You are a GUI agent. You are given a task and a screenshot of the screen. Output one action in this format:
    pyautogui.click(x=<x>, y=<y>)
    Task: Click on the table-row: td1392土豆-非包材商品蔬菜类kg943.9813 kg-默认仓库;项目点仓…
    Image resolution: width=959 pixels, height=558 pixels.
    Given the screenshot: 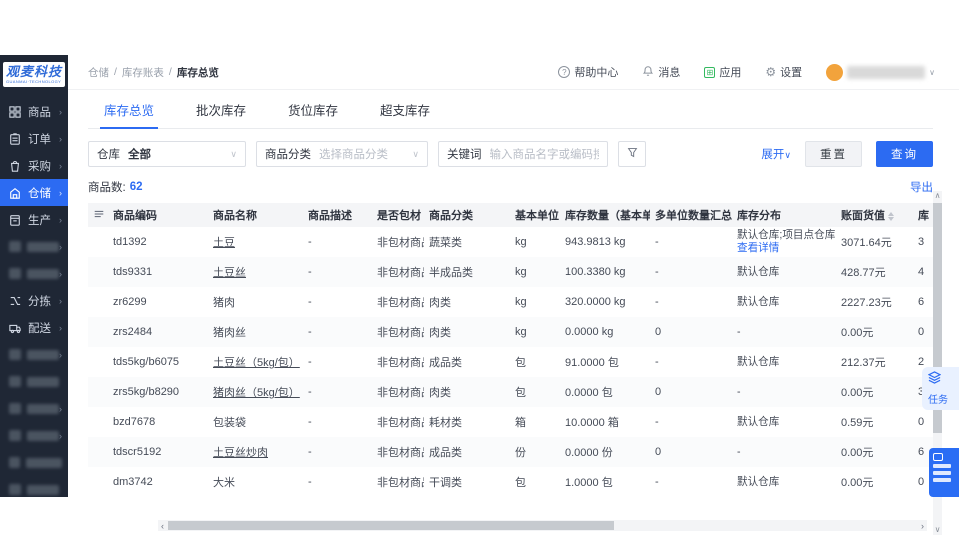 What is the action you would take?
    pyautogui.click(x=510, y=242)
    